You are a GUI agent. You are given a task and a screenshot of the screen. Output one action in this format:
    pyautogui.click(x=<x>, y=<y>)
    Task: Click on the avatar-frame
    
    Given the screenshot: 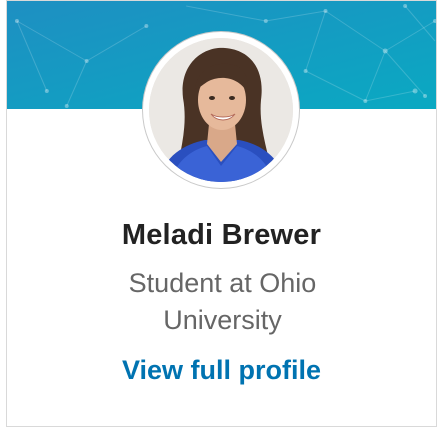 What is the action you would take?
    pyautogui.click(x=221, y=110)
    